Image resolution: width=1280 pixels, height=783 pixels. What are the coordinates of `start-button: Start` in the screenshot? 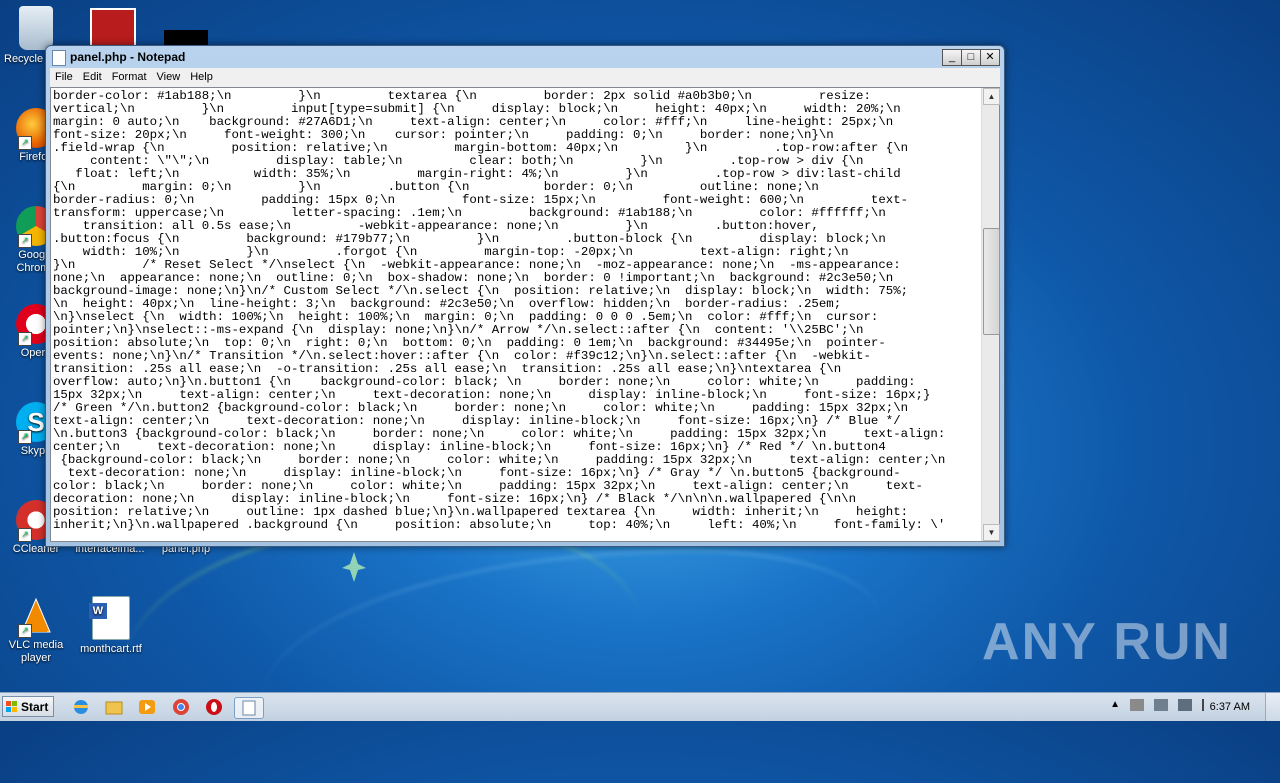 It's located at (28, 706).